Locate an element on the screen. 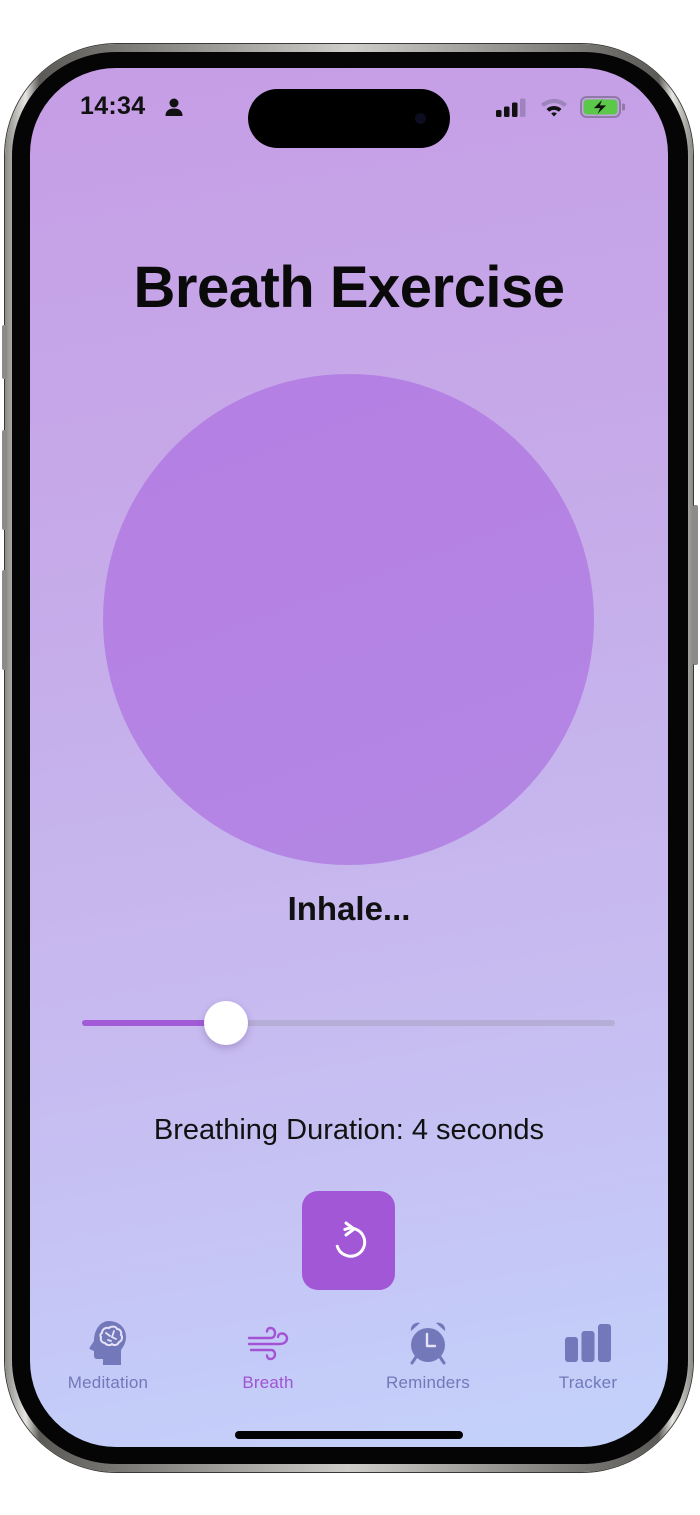 The height and width of the screenshot is (1515, 700). slider-thumb is located at coordinates (225, 1023).